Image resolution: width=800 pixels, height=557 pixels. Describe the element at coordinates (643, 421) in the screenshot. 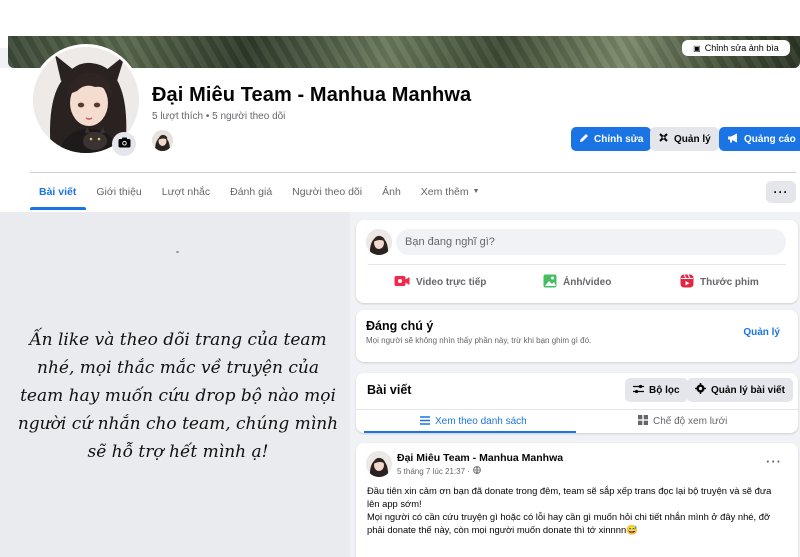

I see `grid-icon` at that location.